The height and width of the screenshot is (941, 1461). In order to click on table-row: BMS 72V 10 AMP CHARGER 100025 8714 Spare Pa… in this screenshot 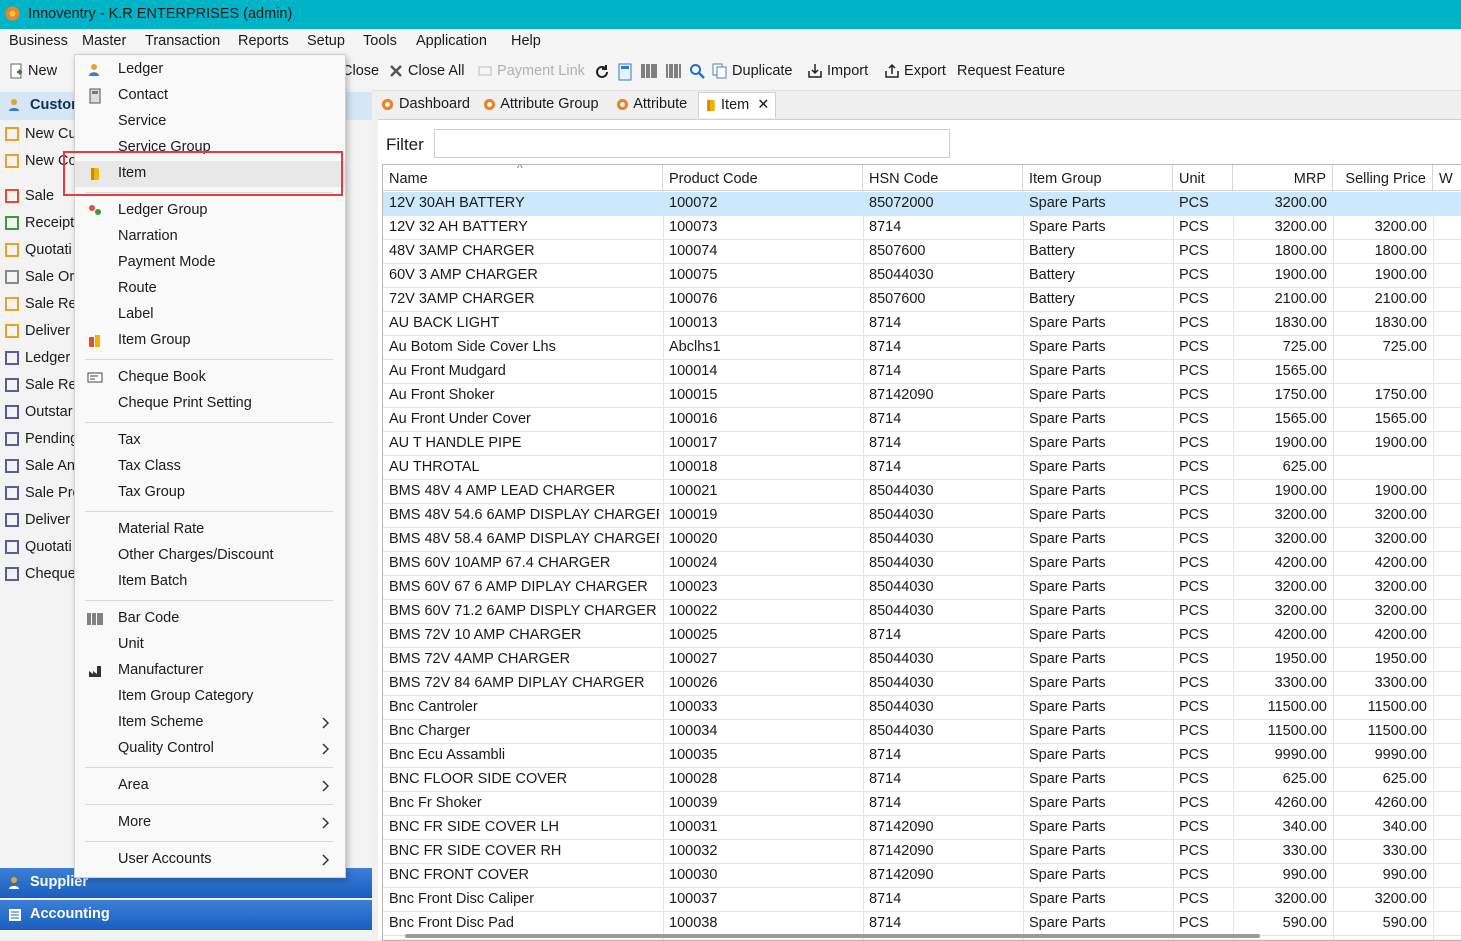, I will do `click(922, 636)`.